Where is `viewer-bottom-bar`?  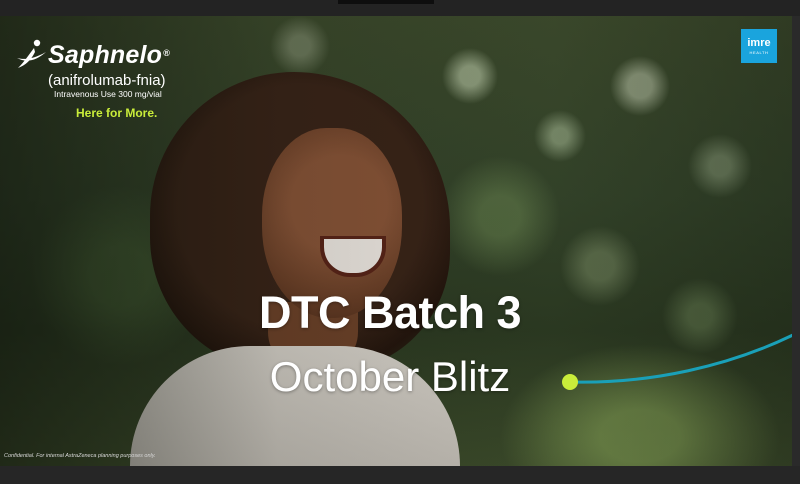 viewer-bottom-bar is located at coordinates (400, 475).